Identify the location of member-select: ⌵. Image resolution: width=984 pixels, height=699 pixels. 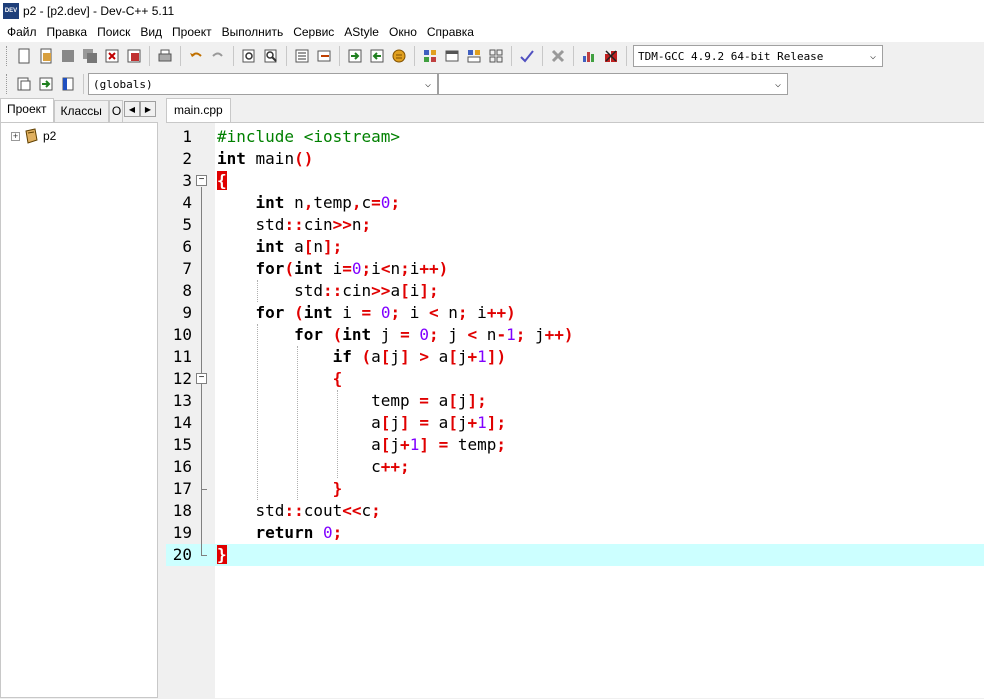
(613, 84).